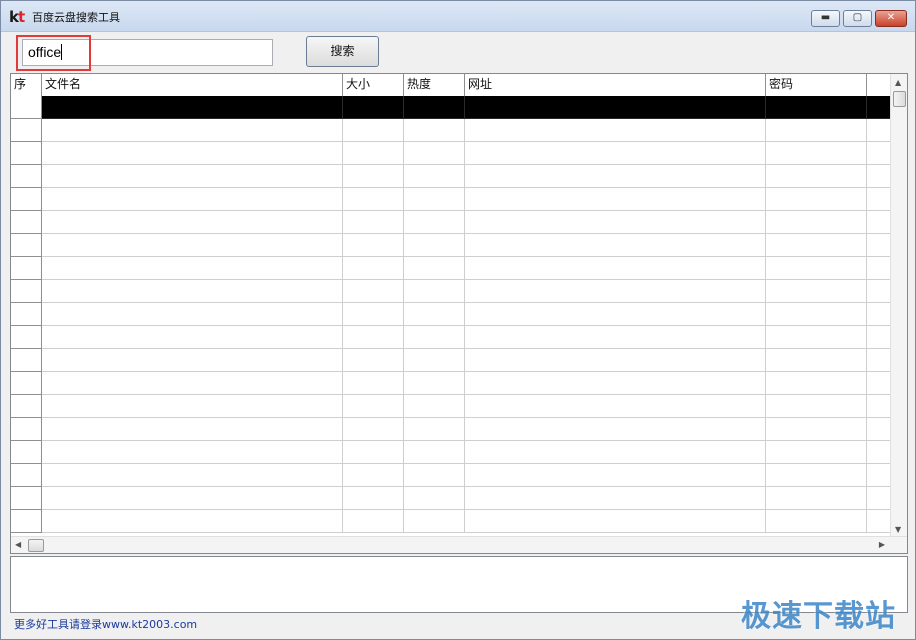 This screenshot has height=640, width=916. Describe the element at coordinates (18, 544) in the screenshot. I see `scroll-left-icon: ◀` at that location.